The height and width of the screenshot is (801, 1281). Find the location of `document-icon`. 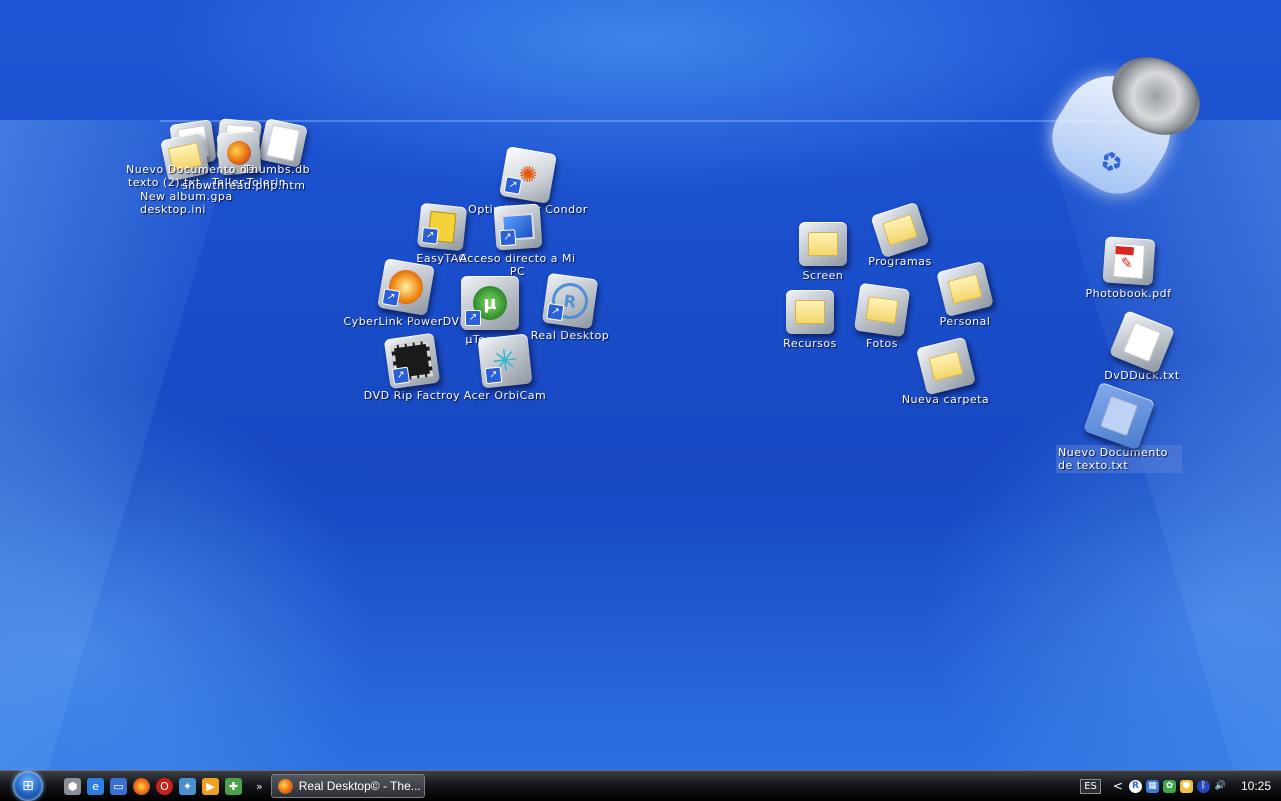

document-icon is located at coordinates (283, 143).